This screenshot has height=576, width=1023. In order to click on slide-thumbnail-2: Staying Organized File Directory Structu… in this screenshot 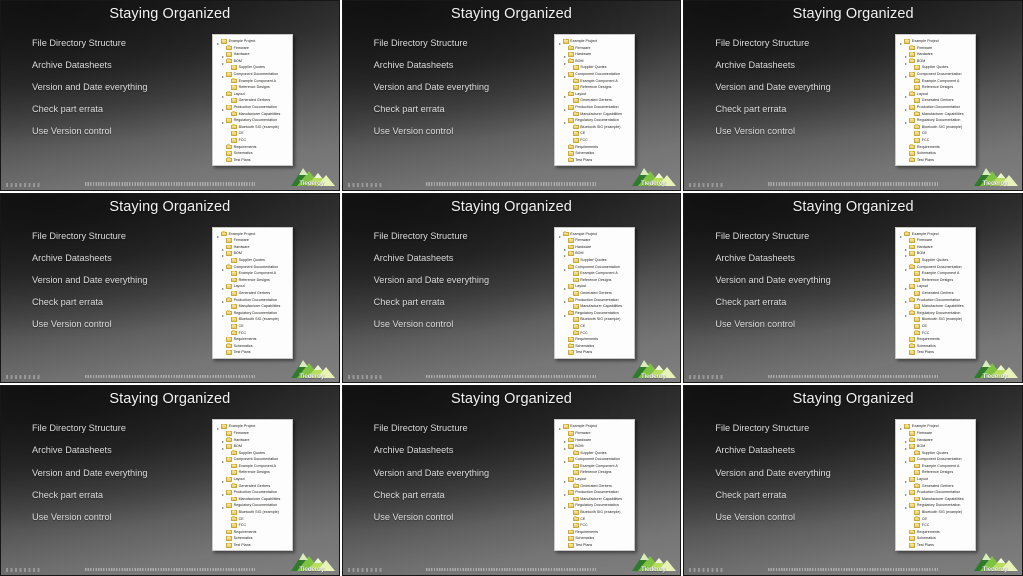, I will do `click(511, 95)`.